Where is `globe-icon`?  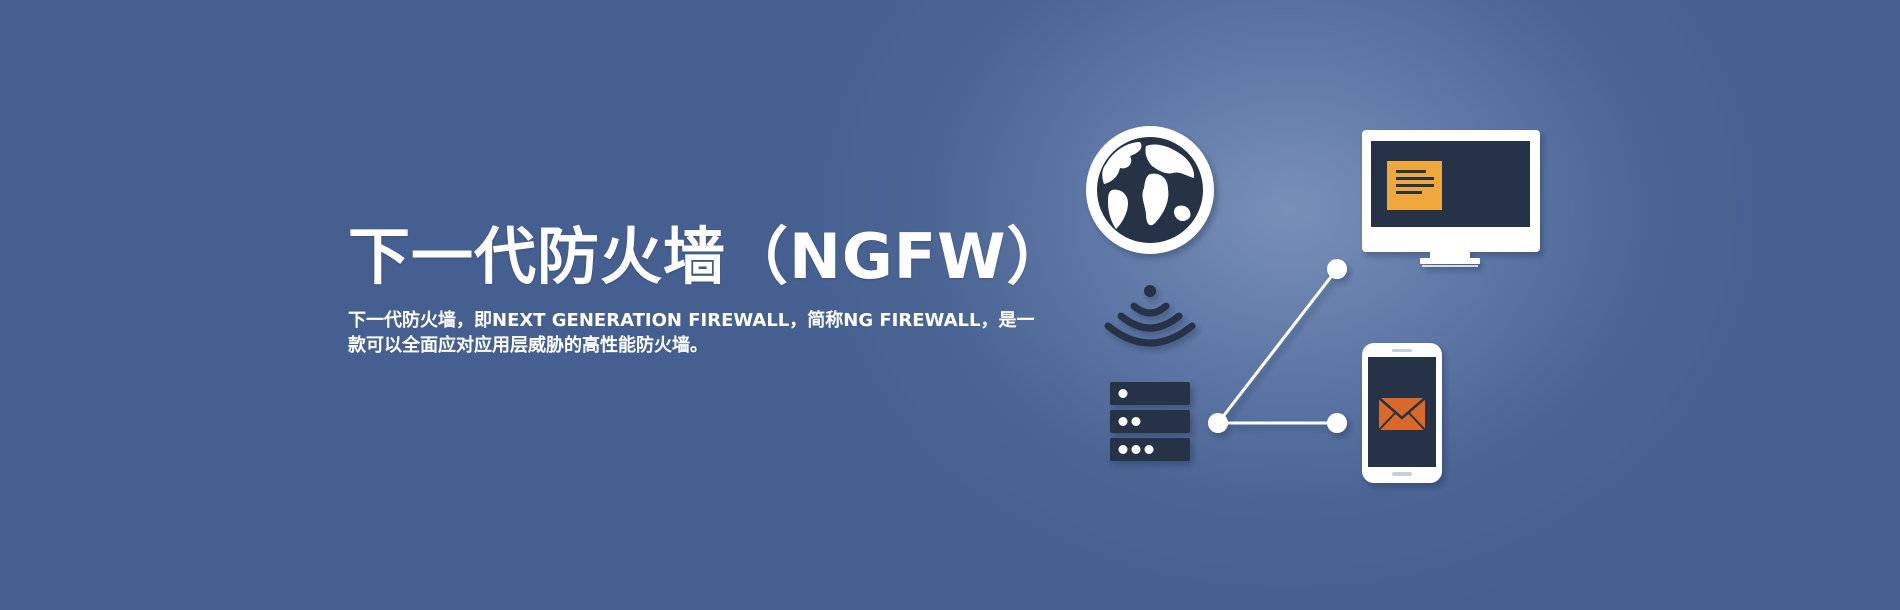 globe-icon is located at coordinates (1150, 190).